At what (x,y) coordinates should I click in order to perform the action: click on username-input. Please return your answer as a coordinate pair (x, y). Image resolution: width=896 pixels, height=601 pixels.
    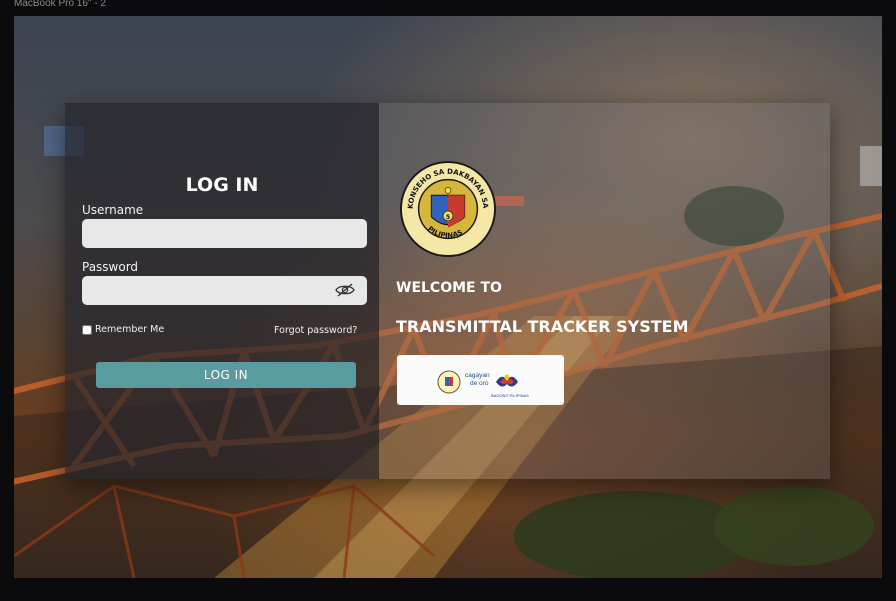
    Looking at the image, I should click on (224, 233).